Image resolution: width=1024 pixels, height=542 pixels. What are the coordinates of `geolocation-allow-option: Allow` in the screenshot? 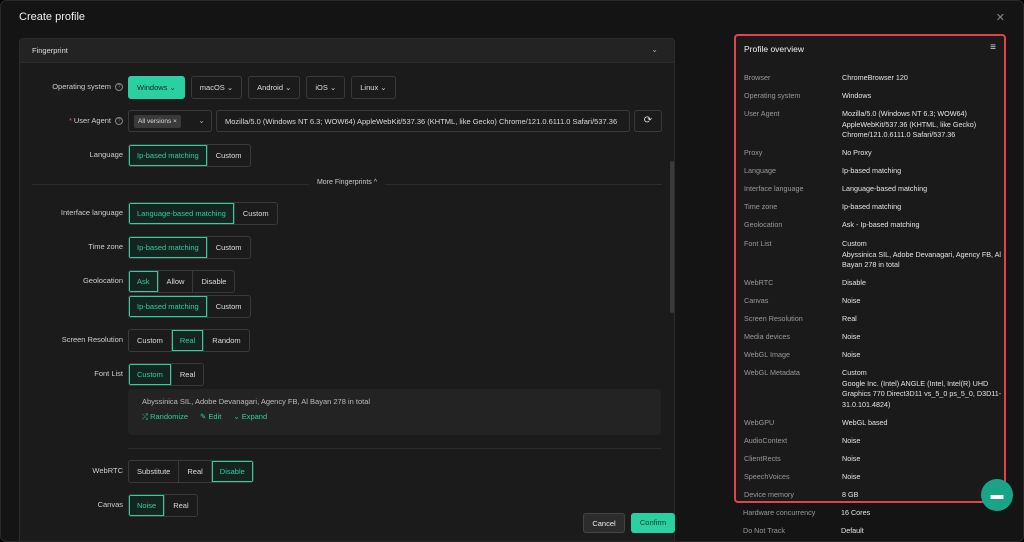 It's located at (176, 281).